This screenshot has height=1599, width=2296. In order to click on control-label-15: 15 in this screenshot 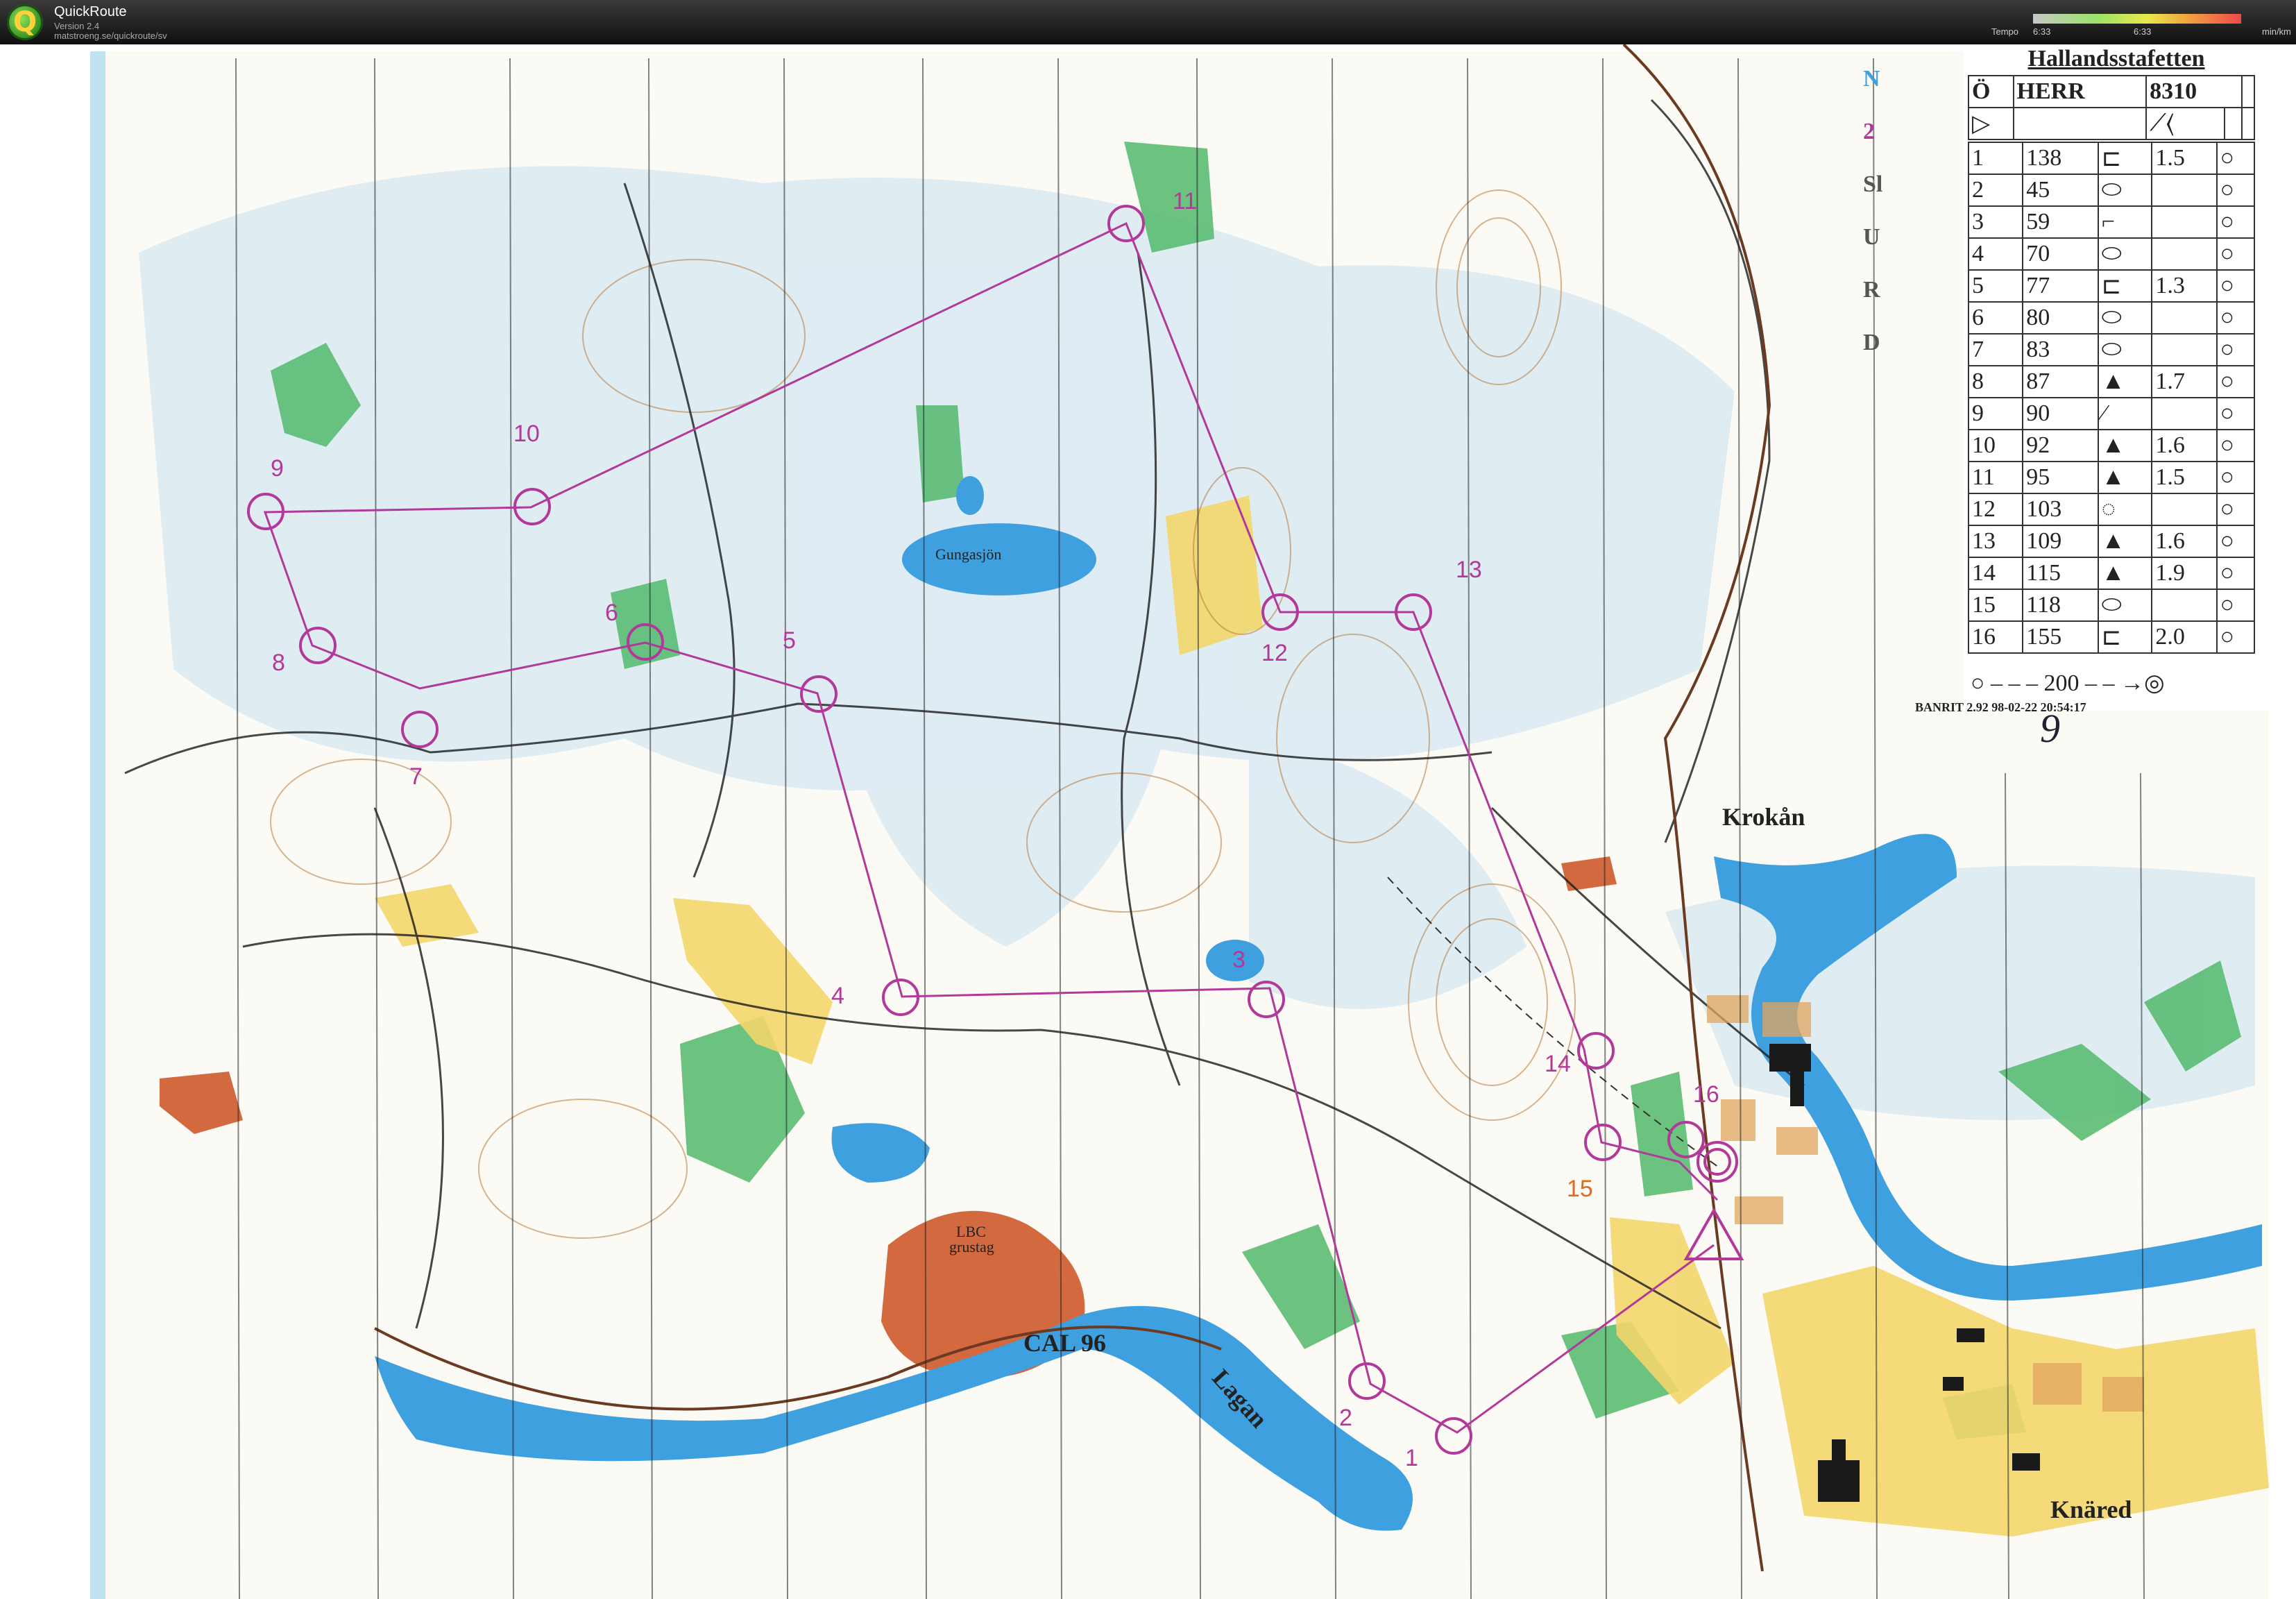, I will do `click(1580, 1189)`.